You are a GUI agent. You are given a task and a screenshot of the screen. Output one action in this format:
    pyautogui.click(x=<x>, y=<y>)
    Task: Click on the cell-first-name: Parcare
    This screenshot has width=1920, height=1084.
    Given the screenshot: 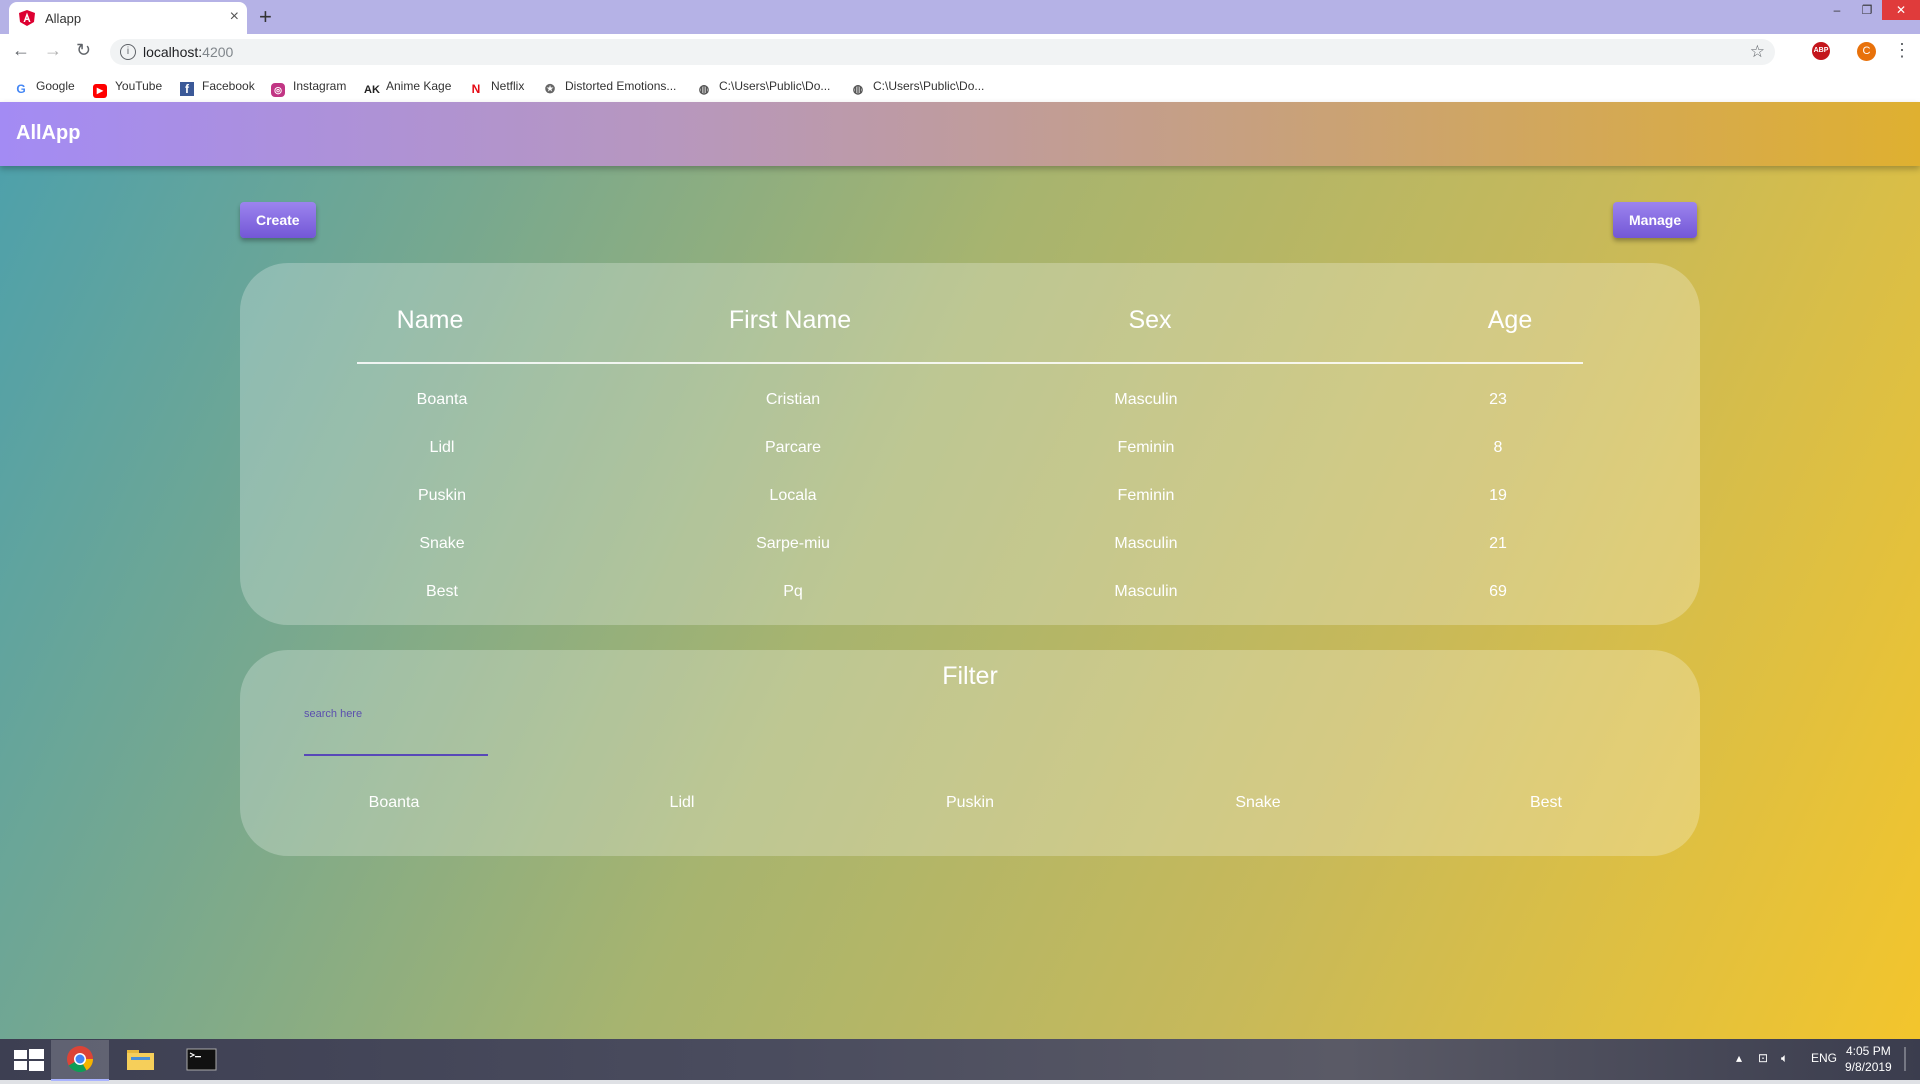 What is the action you would take?
    pyautogui.click(x=793, y=447)
    